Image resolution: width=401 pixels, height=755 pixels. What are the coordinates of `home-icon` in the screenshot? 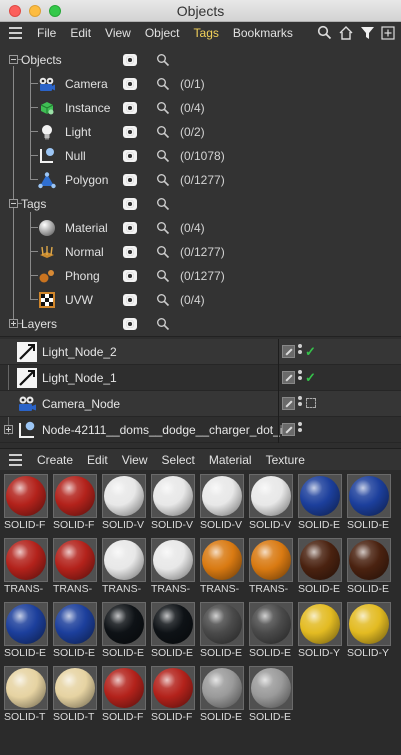 It's located at (346, 32).